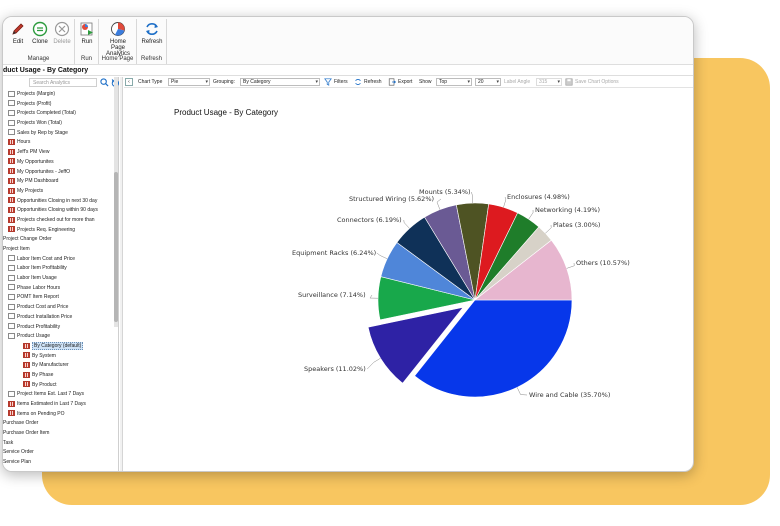 The height and width of the screenshot is (526, 780). Describe the element at coordinates (58, 279) in the screenshot. I see `tree-item: Labor Item Usage` at that location.